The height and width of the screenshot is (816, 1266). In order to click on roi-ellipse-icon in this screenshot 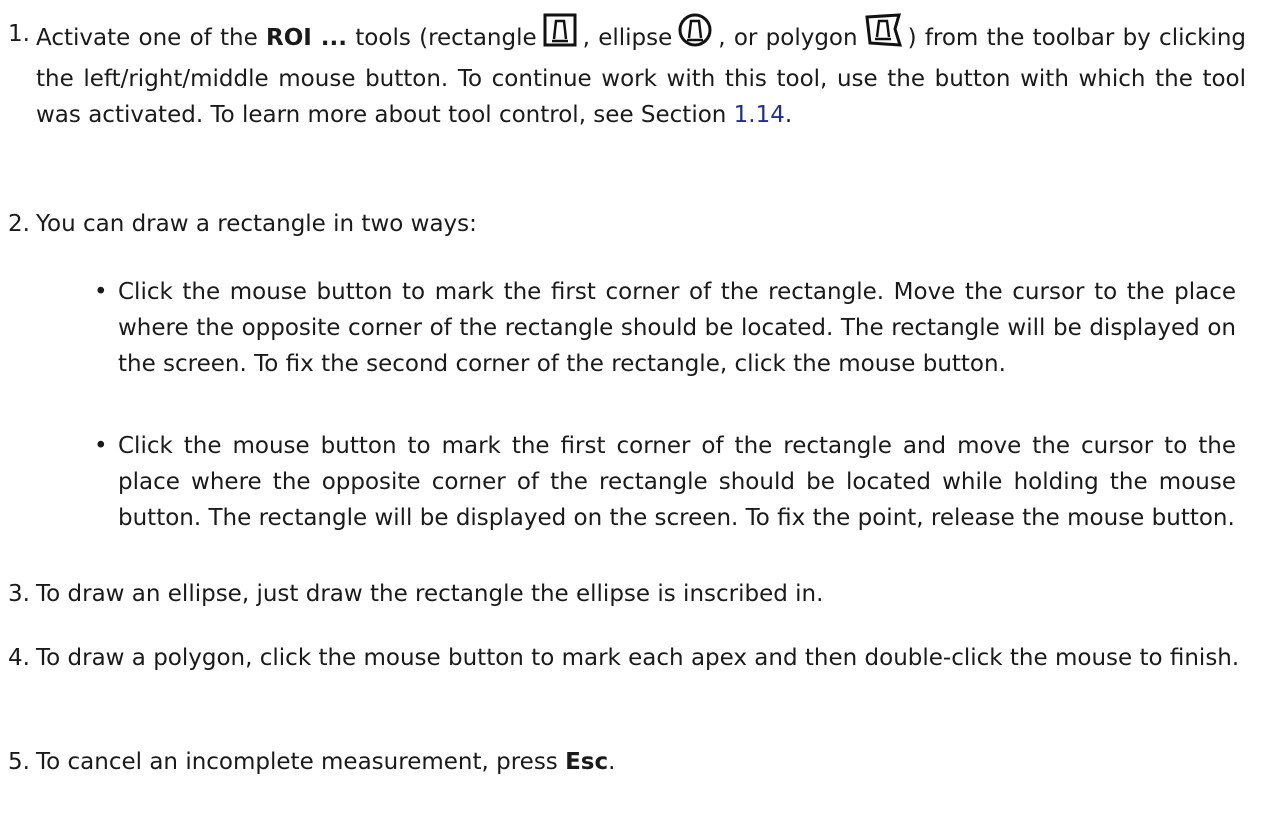, I will do `click(695, 35)`.